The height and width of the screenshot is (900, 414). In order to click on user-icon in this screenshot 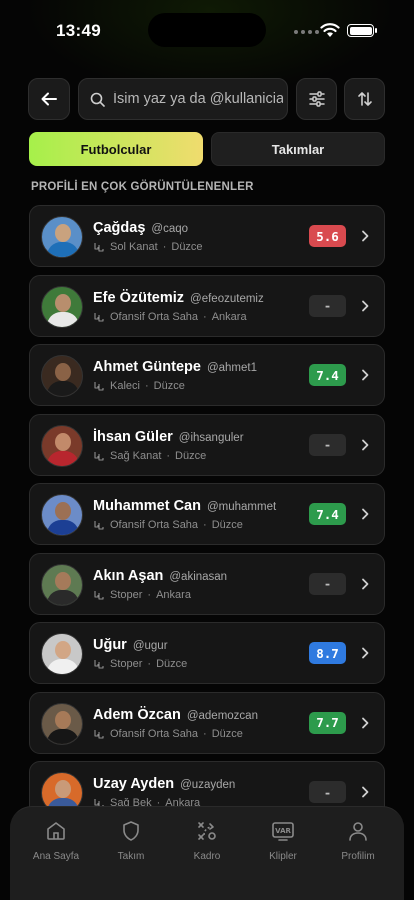, I will do `click(358, 831)`.